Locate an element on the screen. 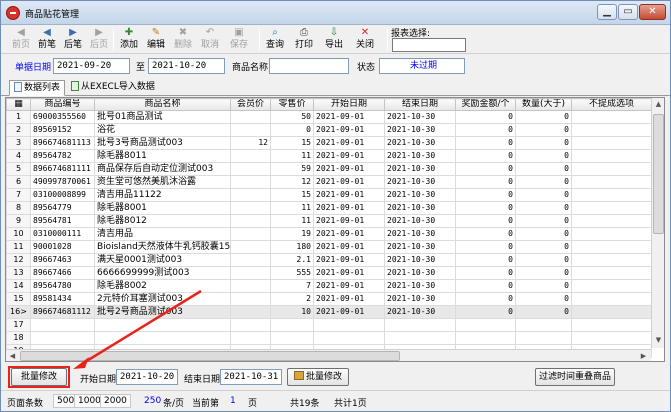  total-pages: 共计1页 is located at coordinates (350, 404).